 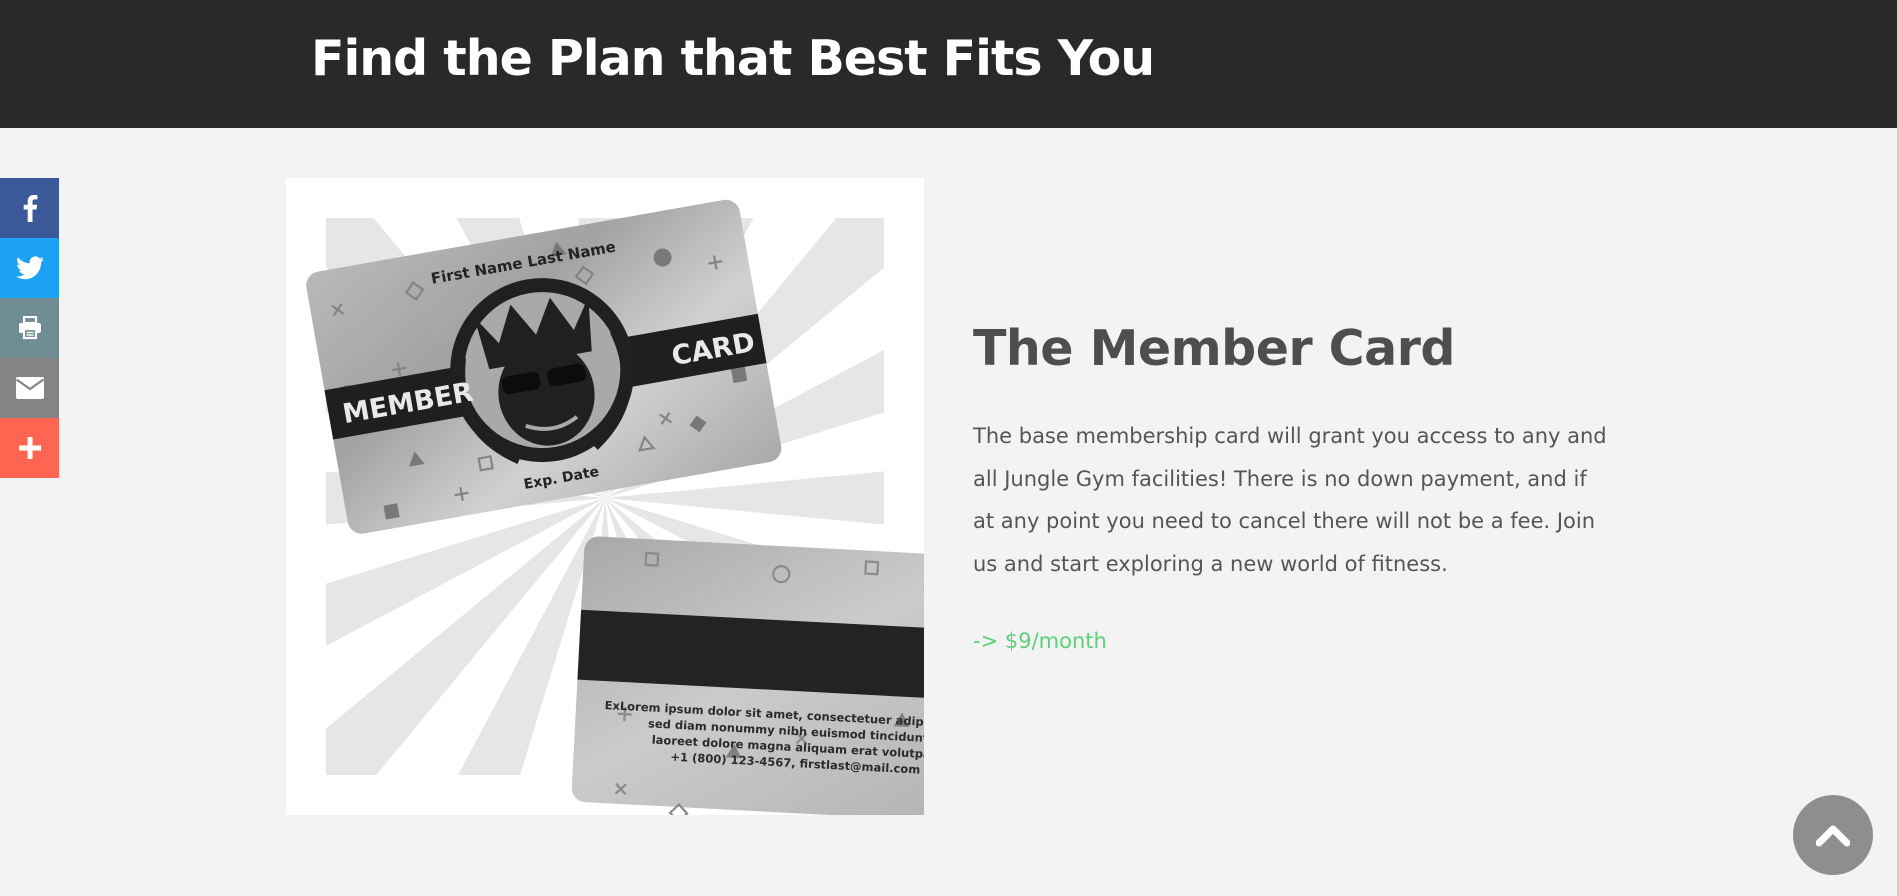 What do you see at coordinates (1214, 348) in the screenshot?
I see `plan-title: The Member Card` at bounding box center [1214, 348].